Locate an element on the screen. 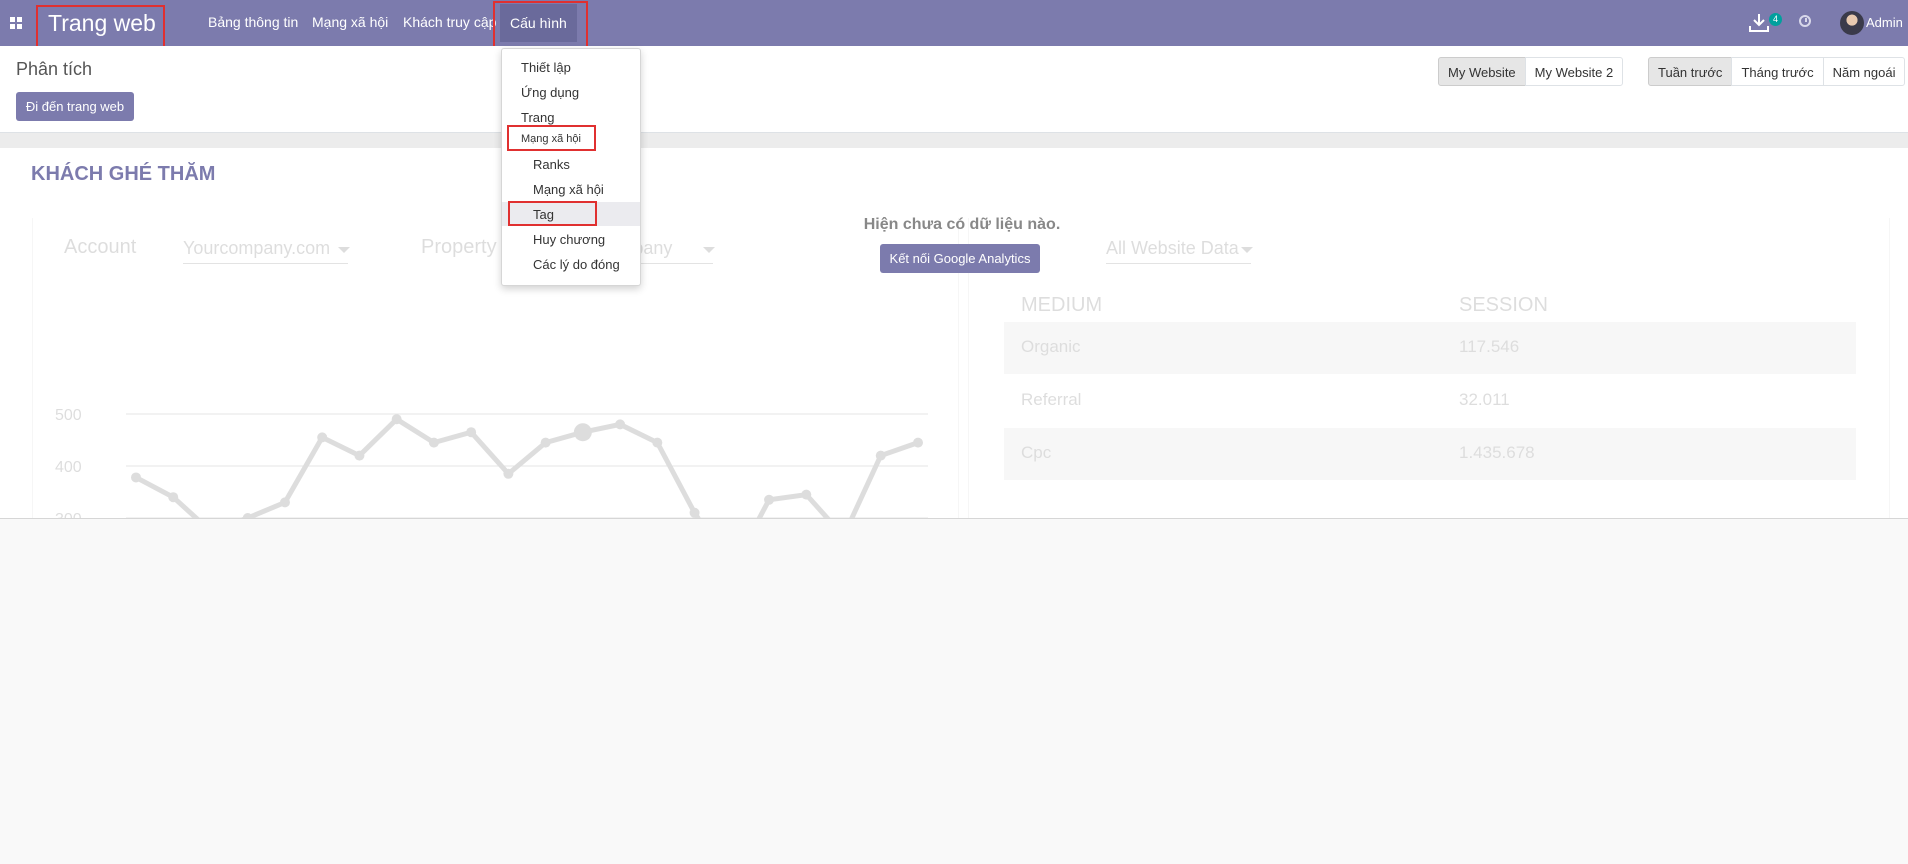 Image resolution: width=1908 pixels, height=864 pixels. menu-social-network: Mạng xã hội is located at coordinates (350, 22).